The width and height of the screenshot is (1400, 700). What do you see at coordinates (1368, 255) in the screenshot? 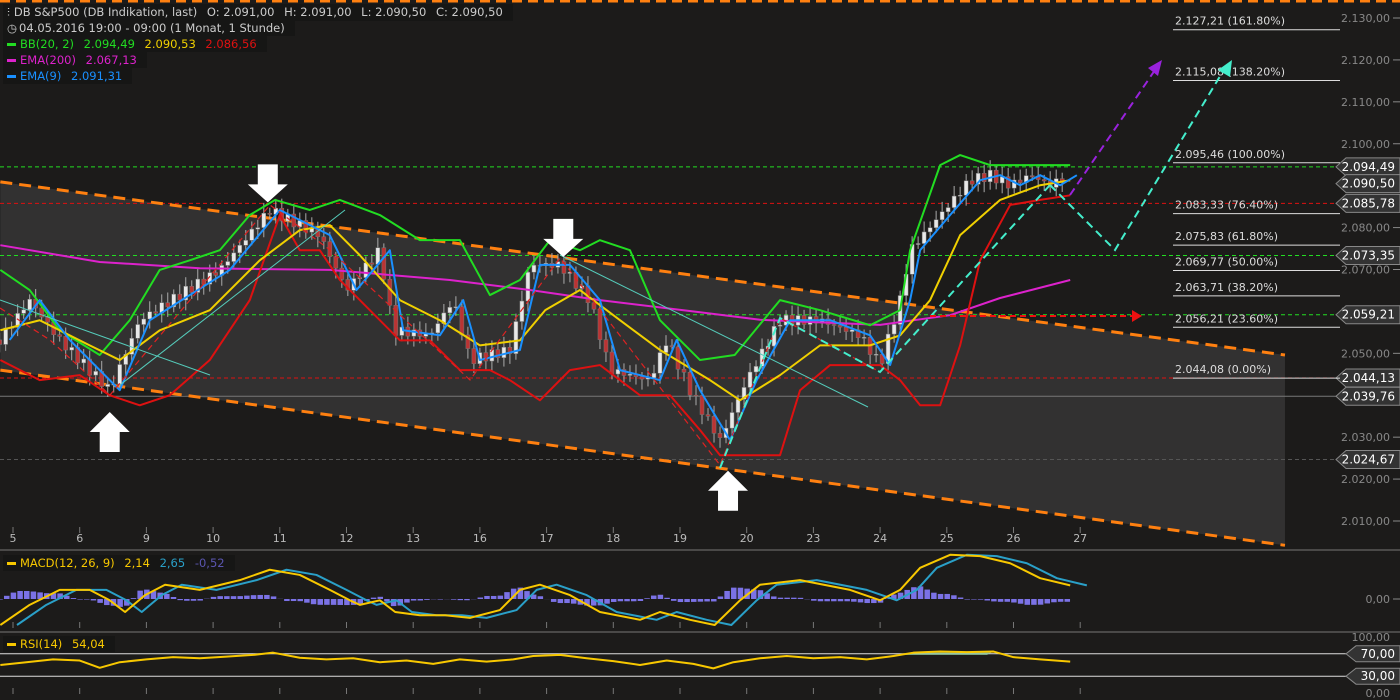
I see `price-tag-label: 2.073,35` at bounding box center [1368, 255].